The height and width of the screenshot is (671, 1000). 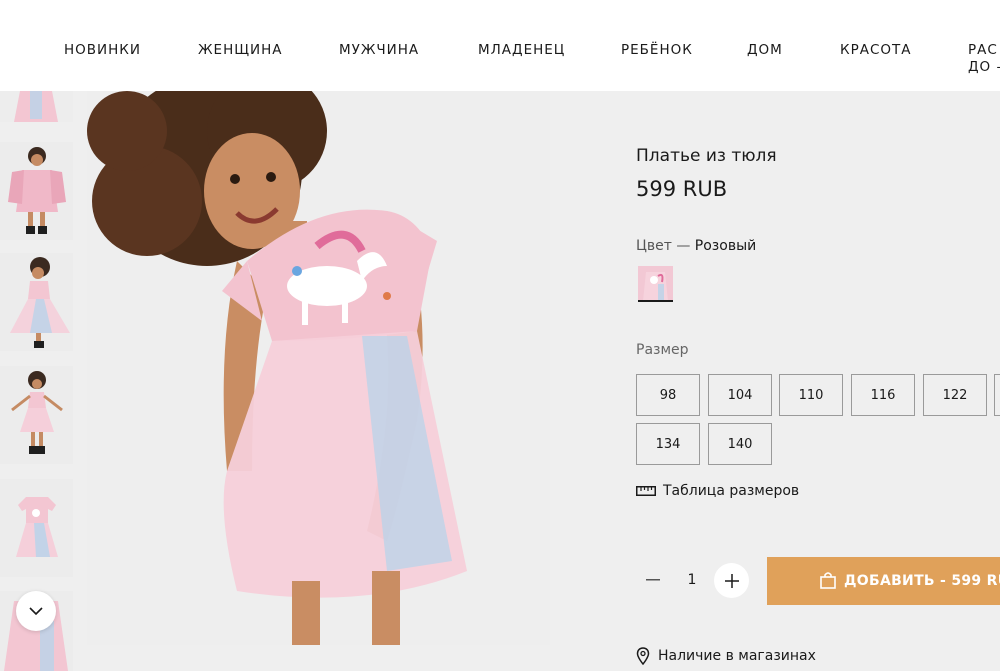 I want to click on size-label: Размер, so click(x=662, y=350).